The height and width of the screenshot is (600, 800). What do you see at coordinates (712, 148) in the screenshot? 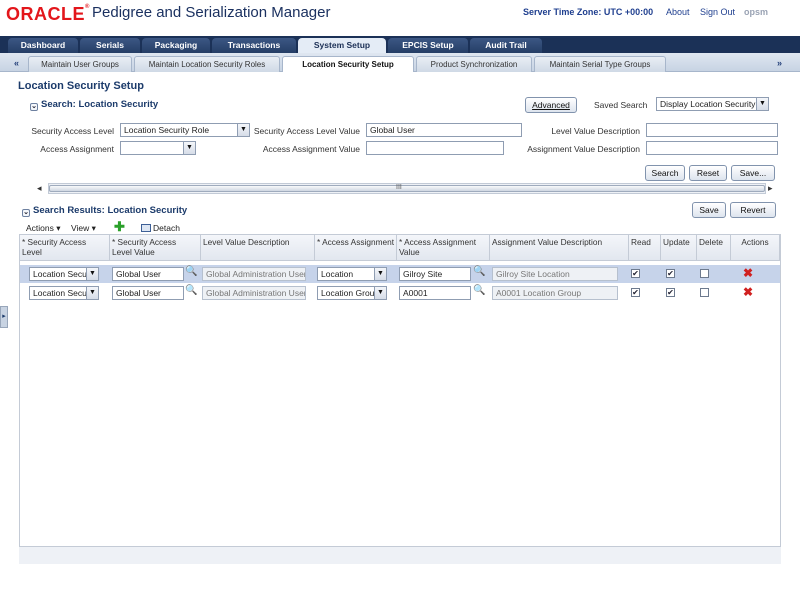
I see `assignment-value-description-input` at bounding box center [712, 148].